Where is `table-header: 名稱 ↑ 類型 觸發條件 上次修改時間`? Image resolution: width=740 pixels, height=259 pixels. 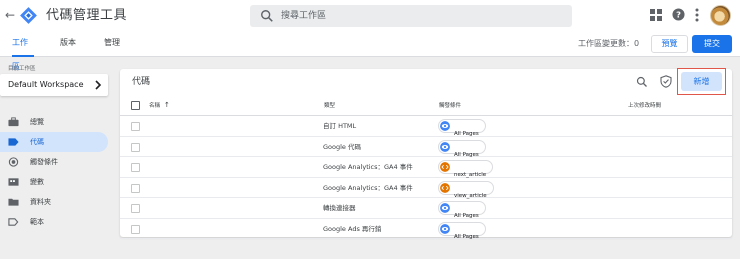
table-header: 名稱 ↑ 類型 觸發條件 上次修改時間 is located at coordinates (426, 106).